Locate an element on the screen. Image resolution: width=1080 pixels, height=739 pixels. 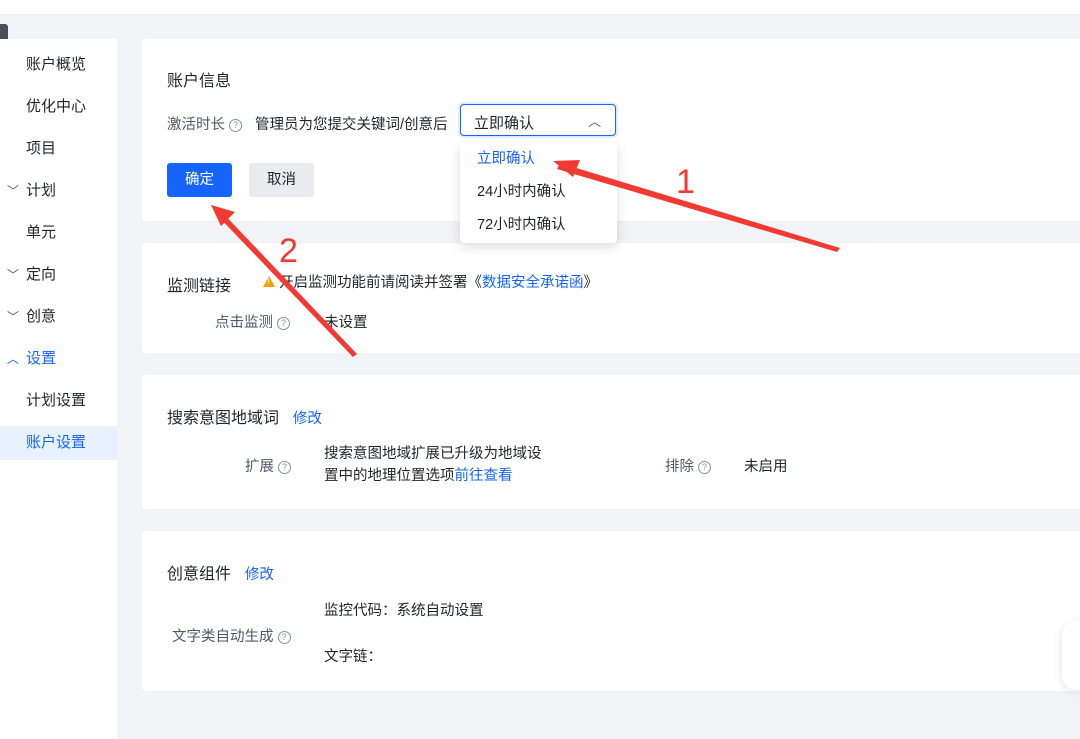
sidebar-item-label: 优化中心 is located at coordinates (56, 106).